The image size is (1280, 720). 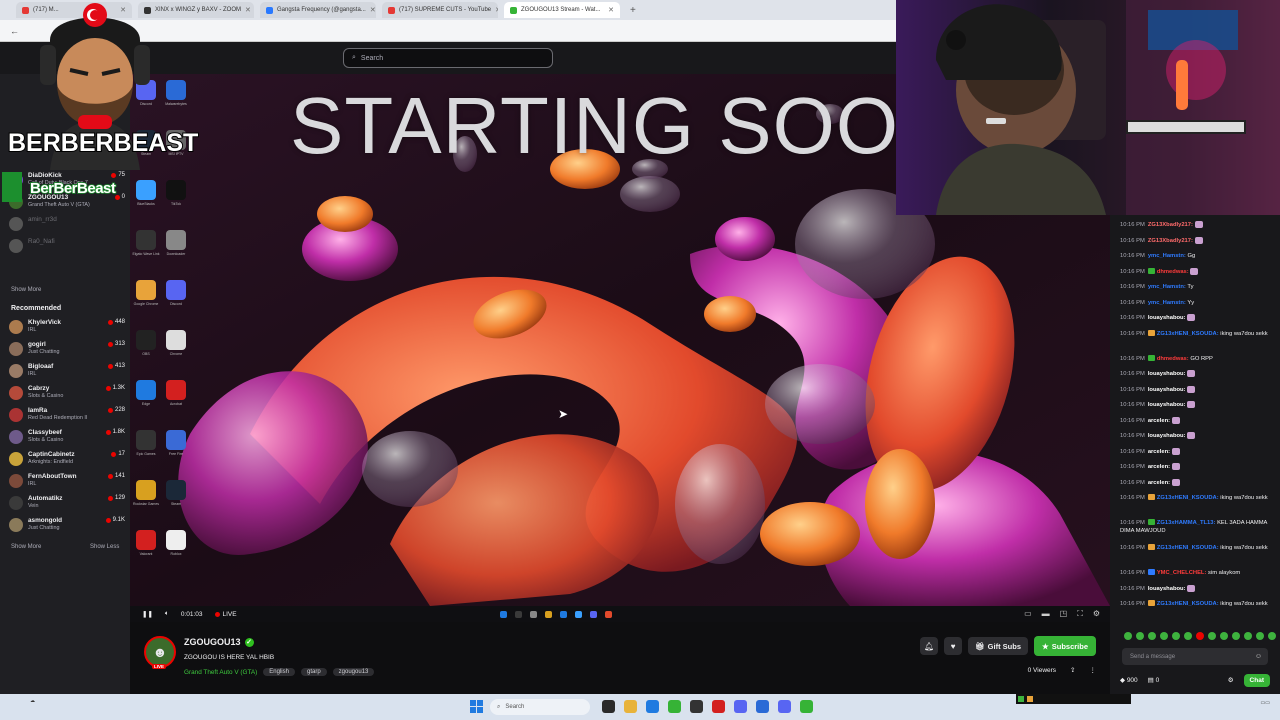 What do you see at coordinates (67, 248) in the screenshot?
I see `sidebar-channel: Ra0_Nafi` at bounding box center [67, 248].